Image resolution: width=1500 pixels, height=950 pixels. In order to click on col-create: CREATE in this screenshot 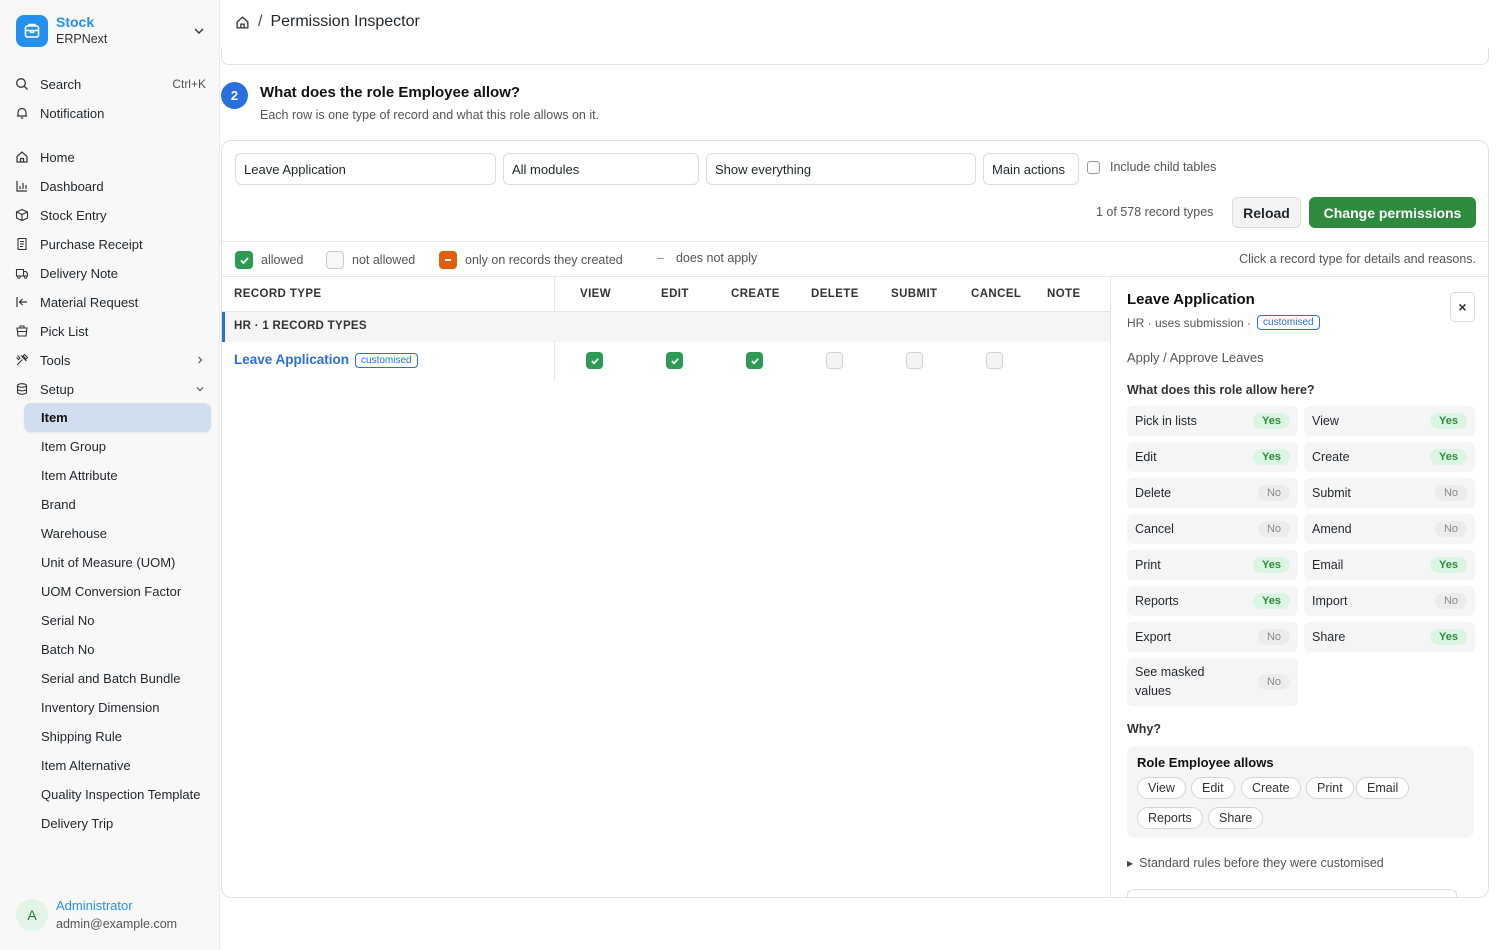, I will do `click(755, 294)`.